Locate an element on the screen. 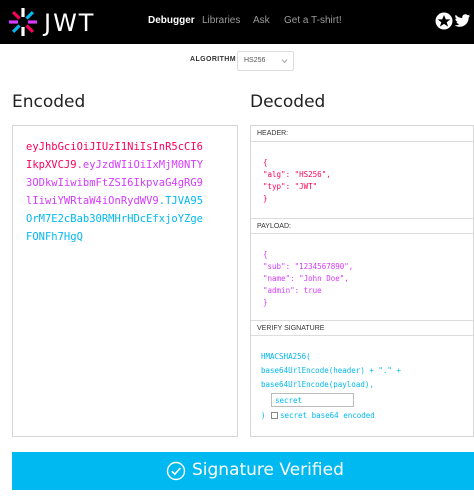 This screenshot has width=474, height=496. token-line: OrM7E2cBab30RMHrHDcEfxjoYZge is located at coordinates (114, 219).